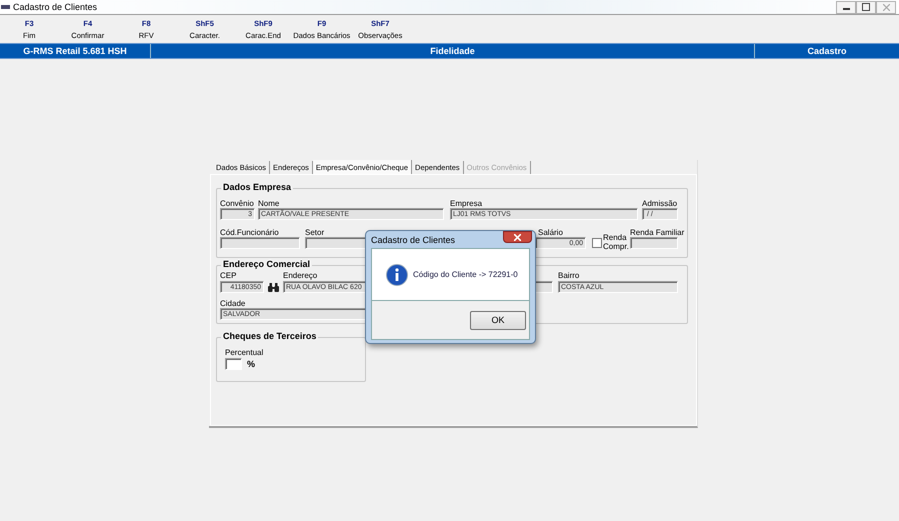  What do you see at coordinates (273, 287) in the screenshot?
I see `binoculars-icon` at bounding box center [273, 287].